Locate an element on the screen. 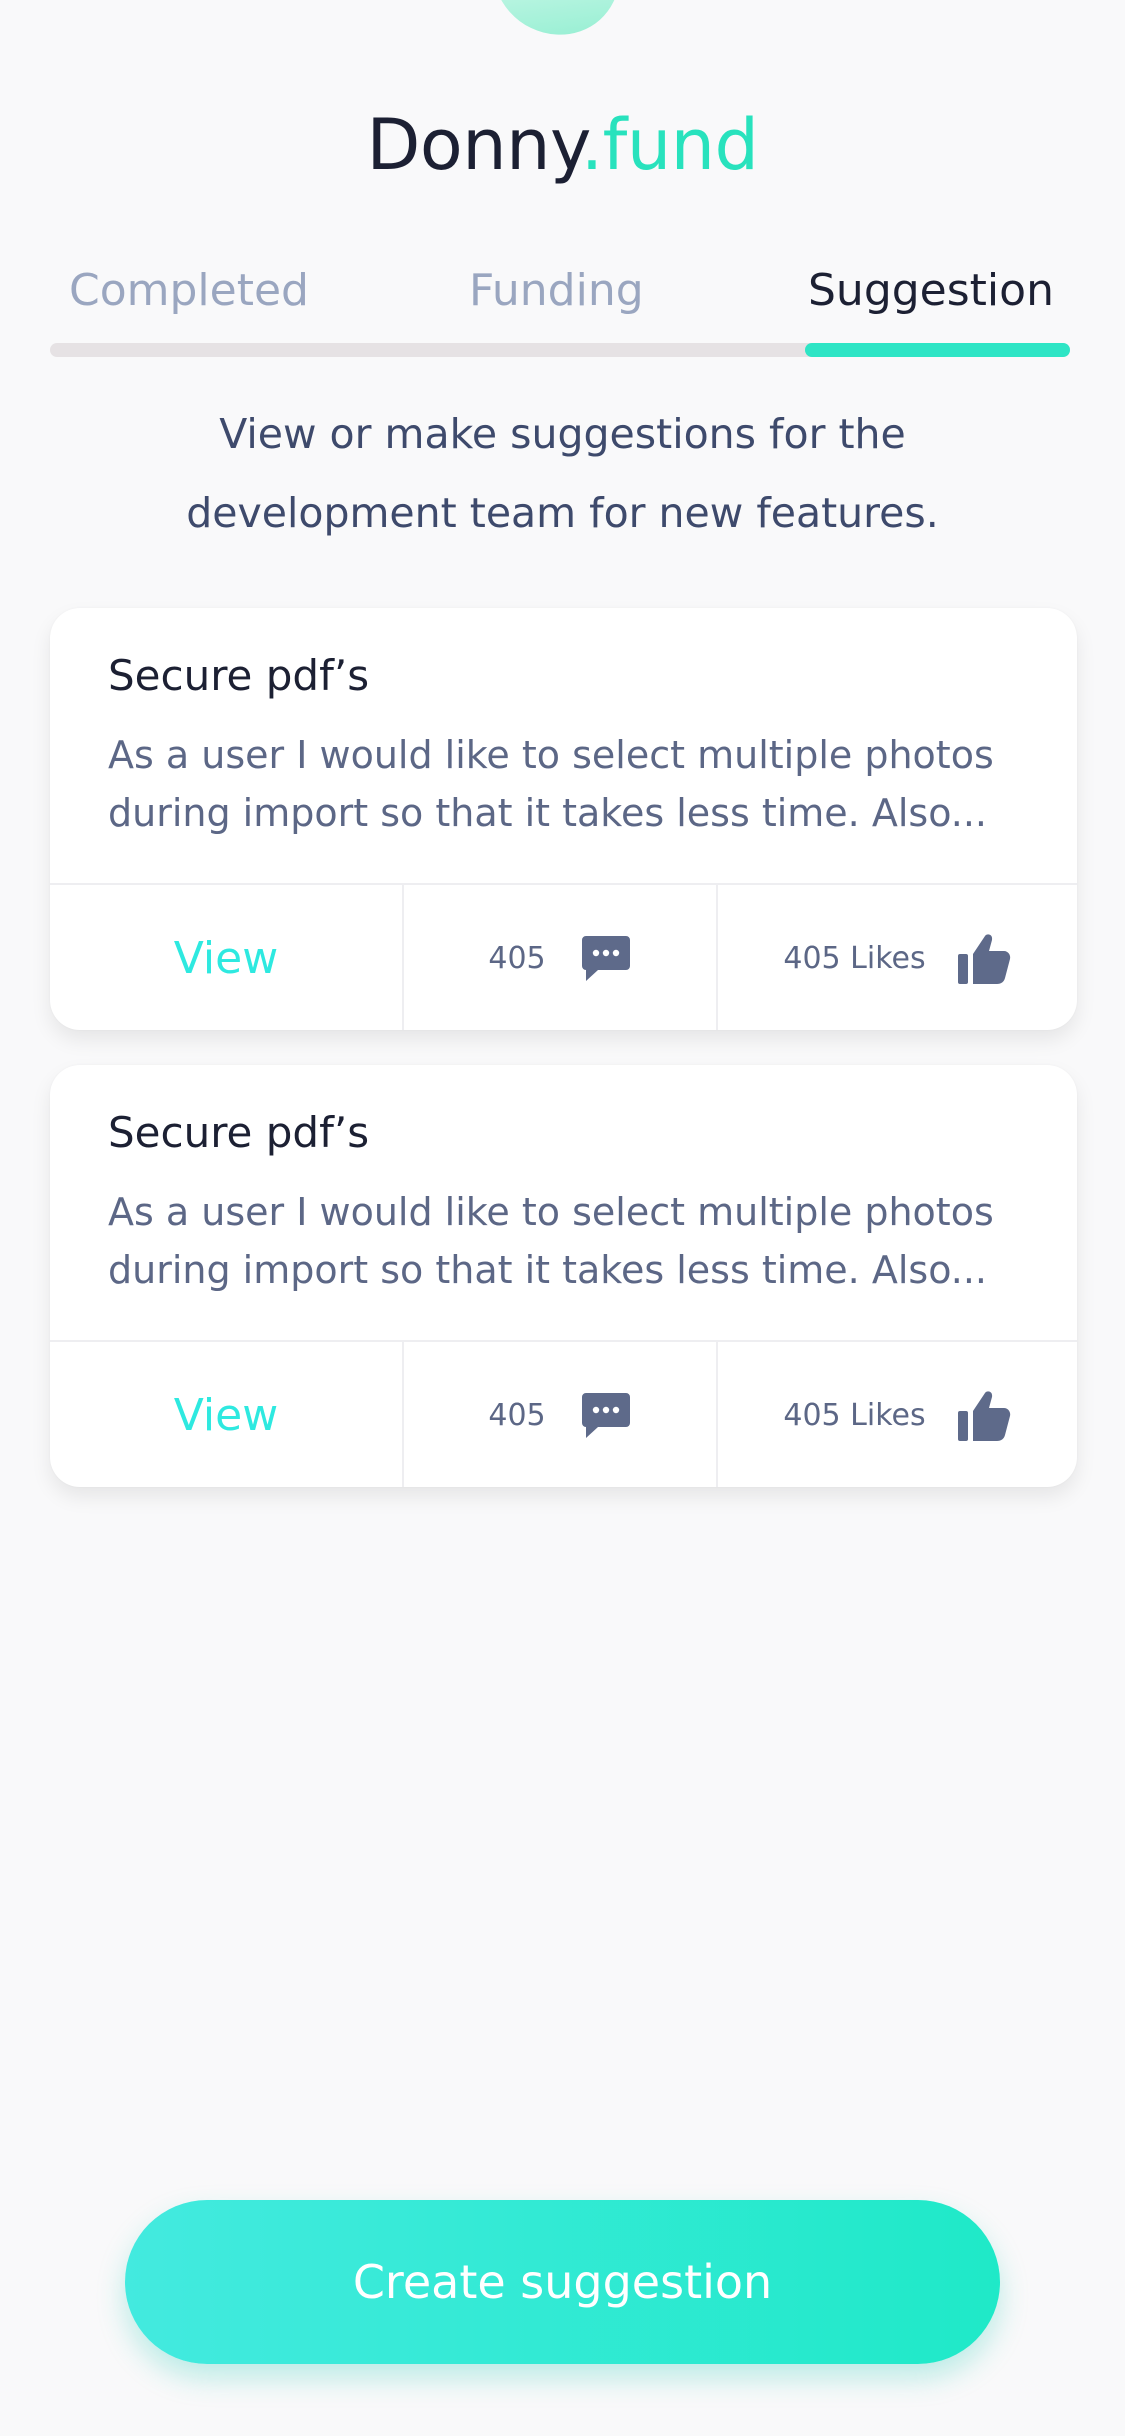 This screenshot has height=2436, width=1125. tab-funding: Funding is located at coordinates (556, 291).